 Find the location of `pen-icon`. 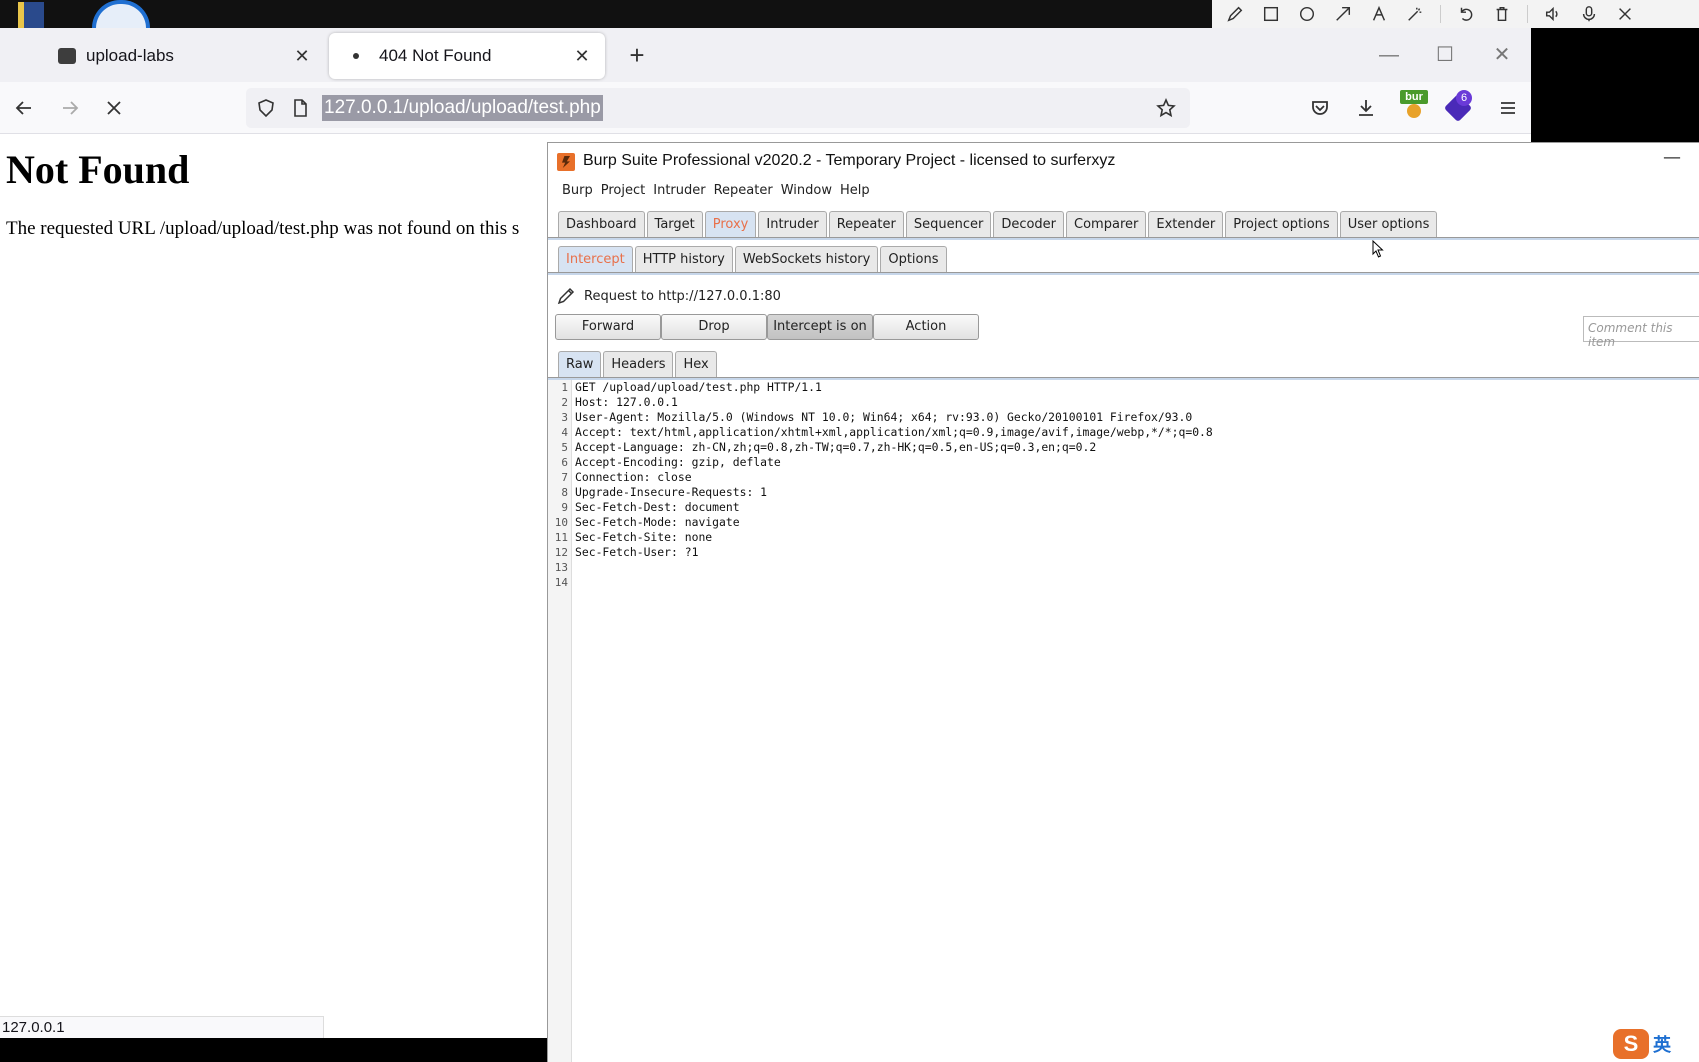

pen-icon is located at coordinates (1235, 14).